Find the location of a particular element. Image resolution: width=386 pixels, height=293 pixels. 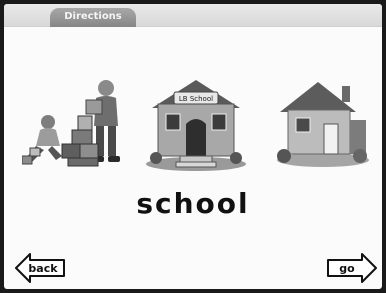

vocabulary-word: school is located at coordinates (193, 203).